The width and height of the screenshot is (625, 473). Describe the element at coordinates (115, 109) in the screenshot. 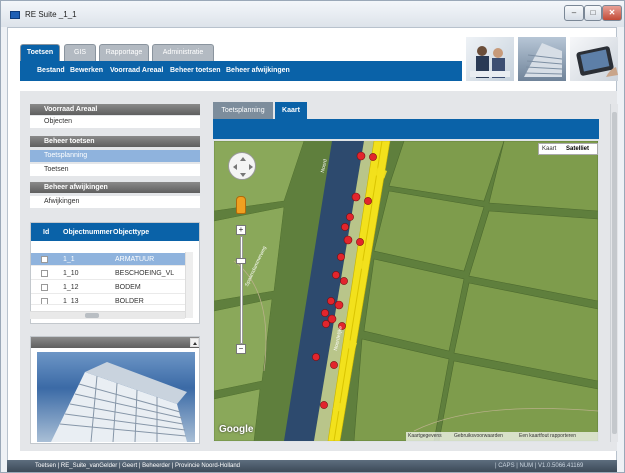

I see `section-header-voorraad-areaal: Voorraad Areaal` at that location.